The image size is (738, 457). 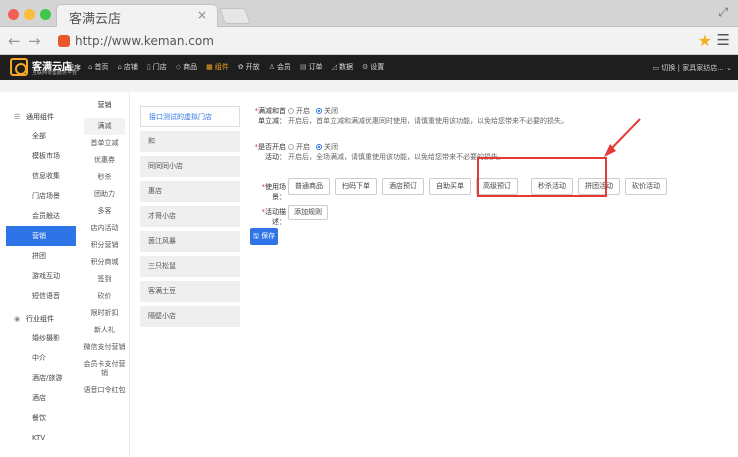 What do you see at coordinates (190, 266) in the screenshot?
I see `store-item: 三只松鼠` at bounding box center [190, 266].